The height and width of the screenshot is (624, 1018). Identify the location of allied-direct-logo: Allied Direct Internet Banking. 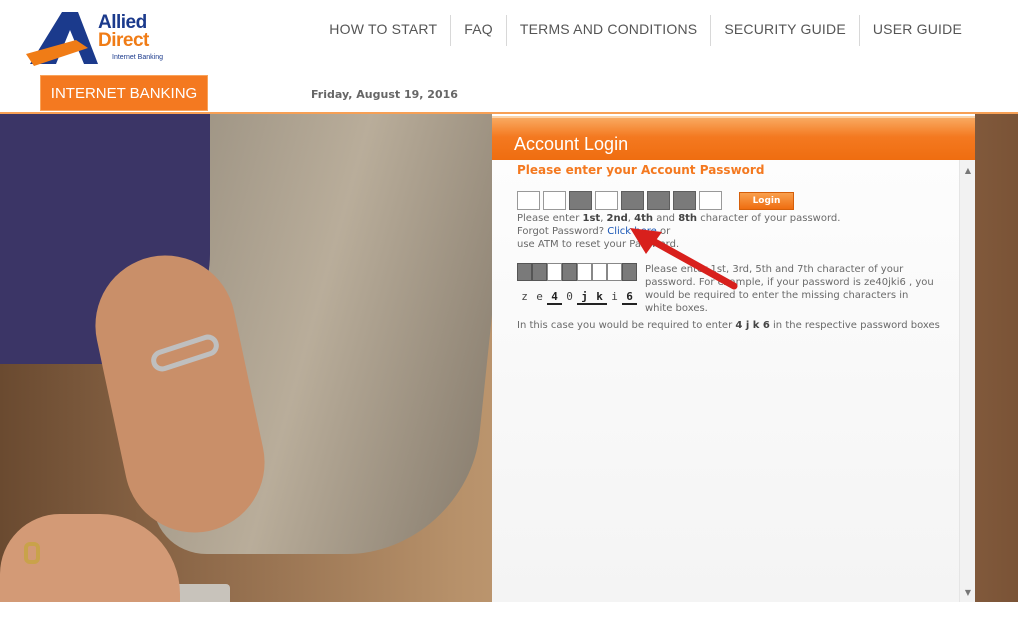
(101, 38).